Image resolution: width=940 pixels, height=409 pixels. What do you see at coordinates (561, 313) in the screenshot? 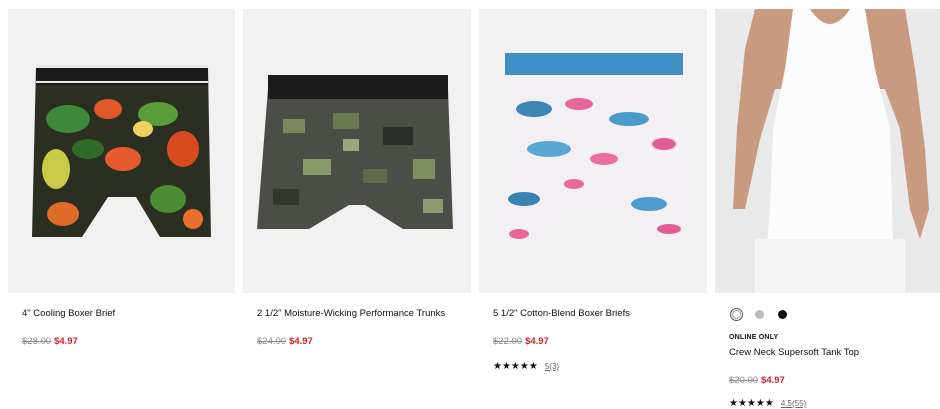
I see `product-name: 5 1/2" Cotton-Blend Boxer Briefs` at bounding box center [561, 313].